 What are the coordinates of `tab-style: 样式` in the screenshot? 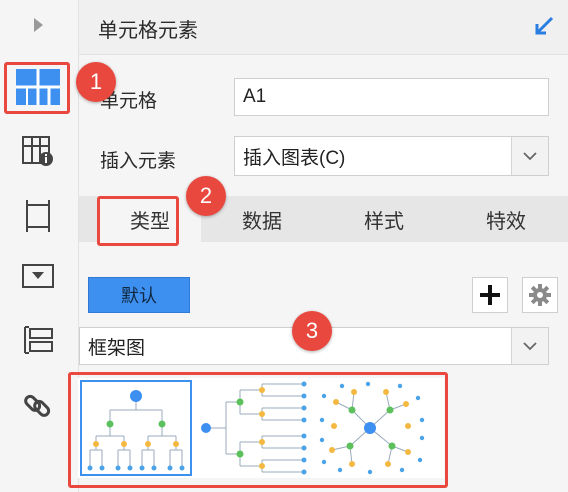 It's located at (384, 219).